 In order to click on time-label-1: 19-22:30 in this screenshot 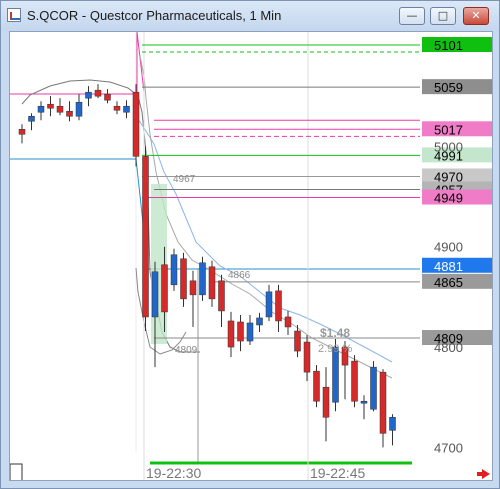, I will do `click(173, 473)`.